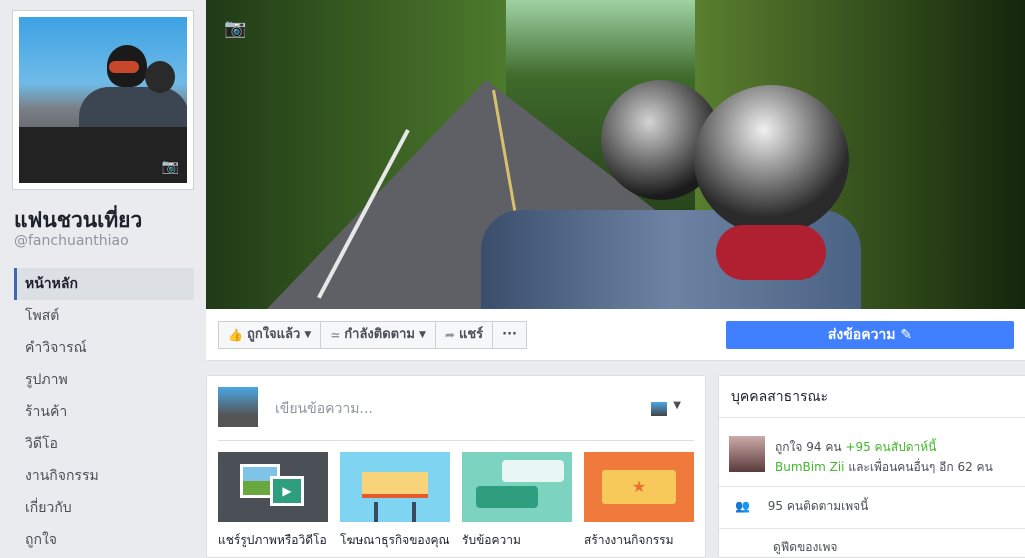  What do you see at coordinates (771, 160) in the screenshot?
I see `cover-helmet-back` at bounding box center [771, 160].